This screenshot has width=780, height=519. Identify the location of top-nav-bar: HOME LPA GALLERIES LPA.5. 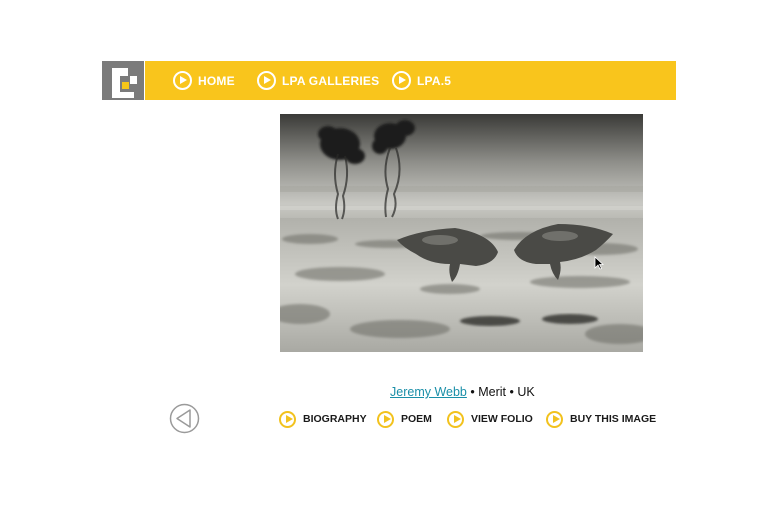
(410, 80).